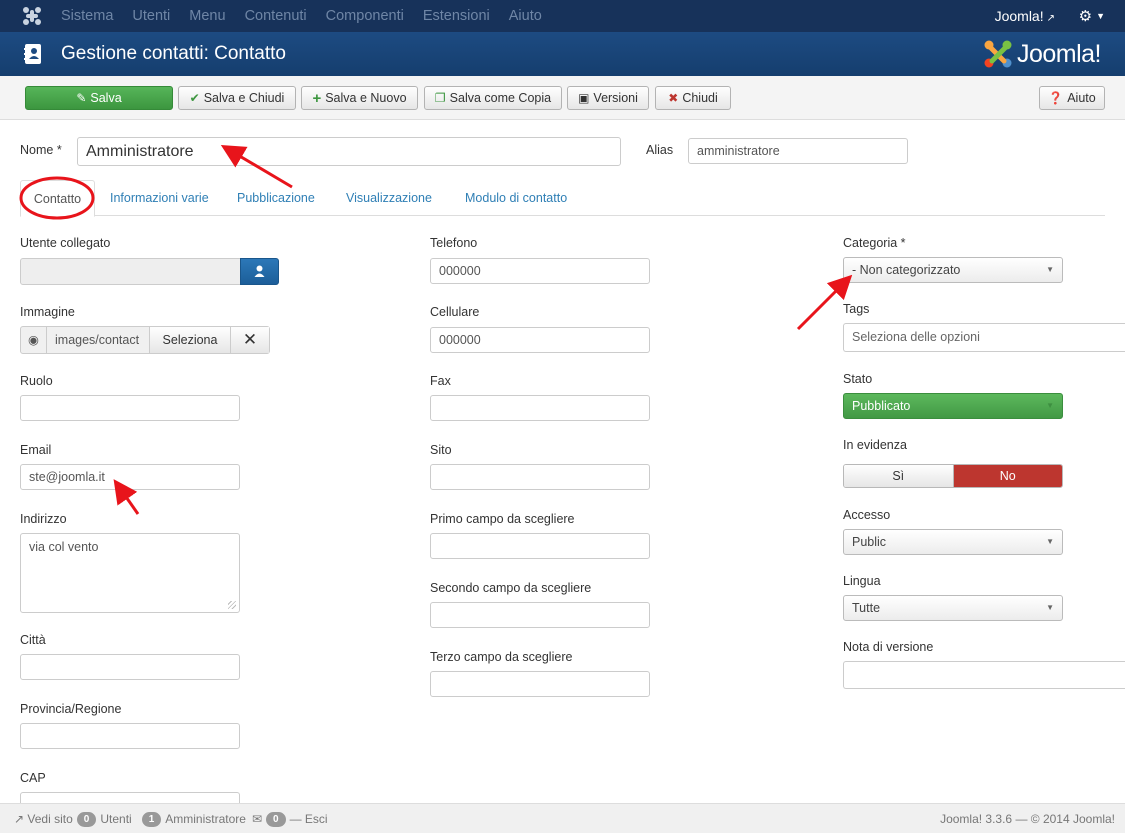  Describe the element at coordinates (32, 54) in the screenshot. I see `contact-book-icon` at that location.